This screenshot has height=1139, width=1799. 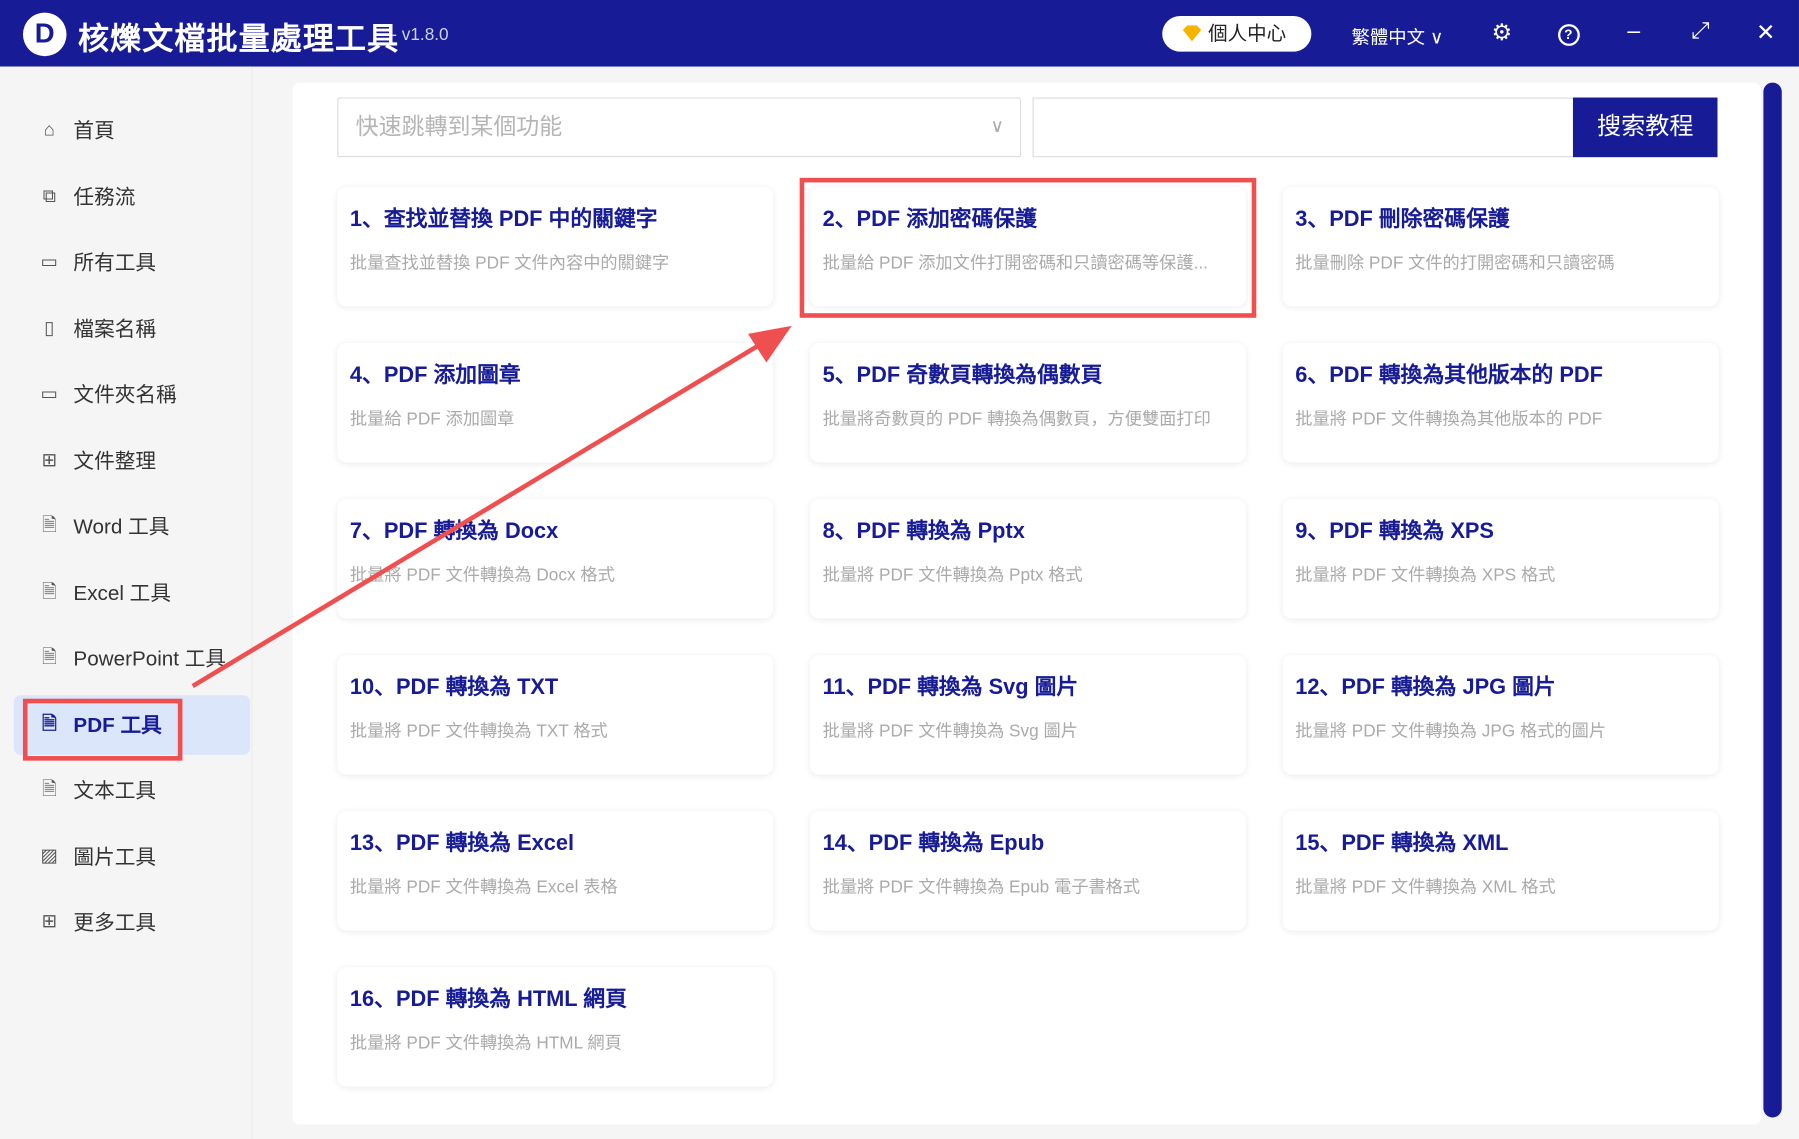 What do you see at coordinates (1449, 375) in the screenshot?
I see `tool-card-title: 6、PDF 轉換為其他版本的 PDF` at bounding box center [1449, 375].